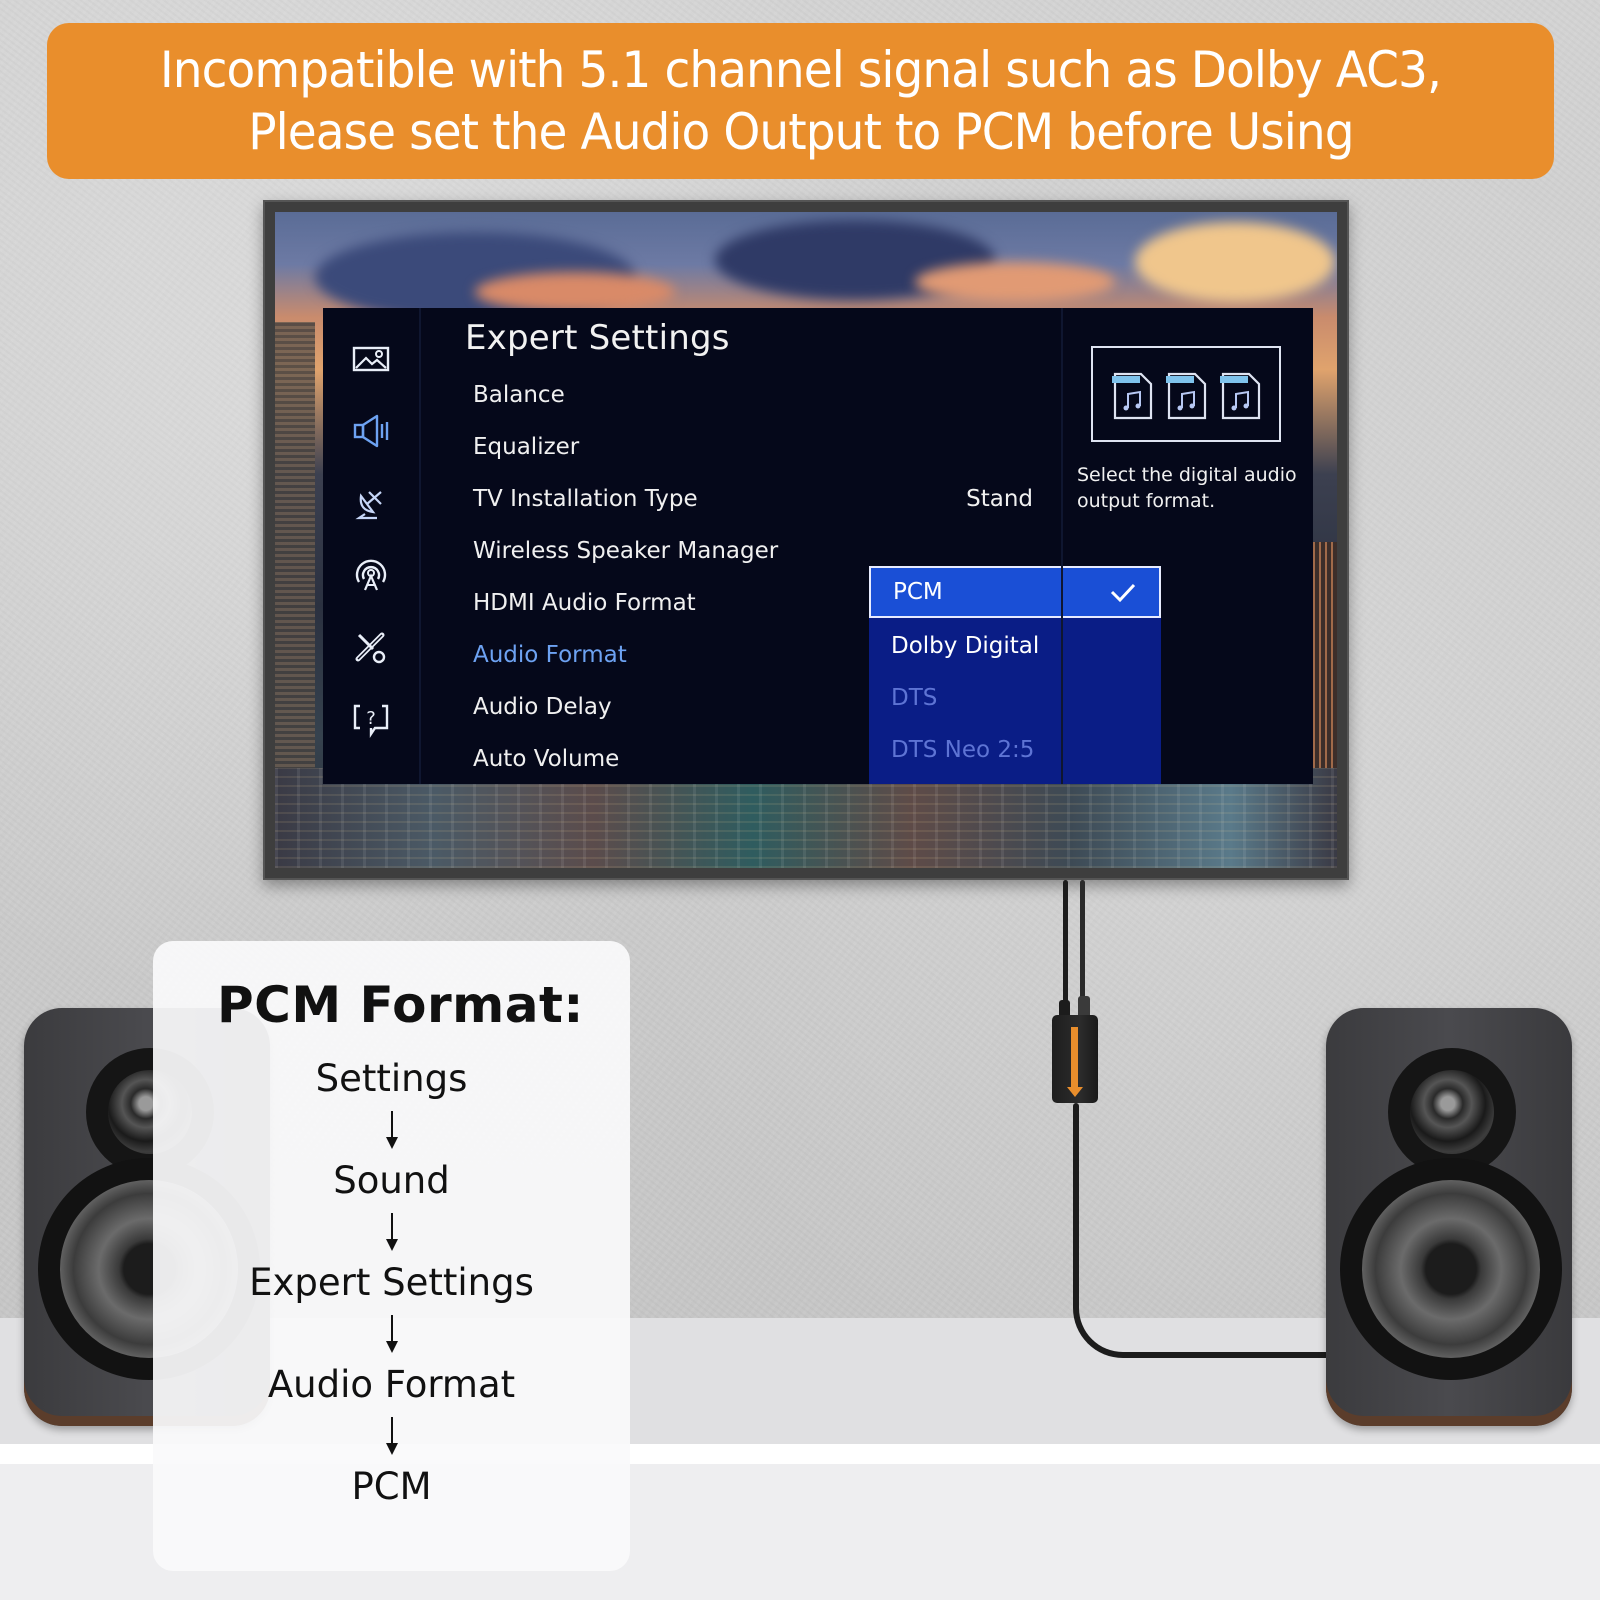 This screenshot has height=1600, width=1600. I want to click on rca-cable-bend, so click(1203, 1304).